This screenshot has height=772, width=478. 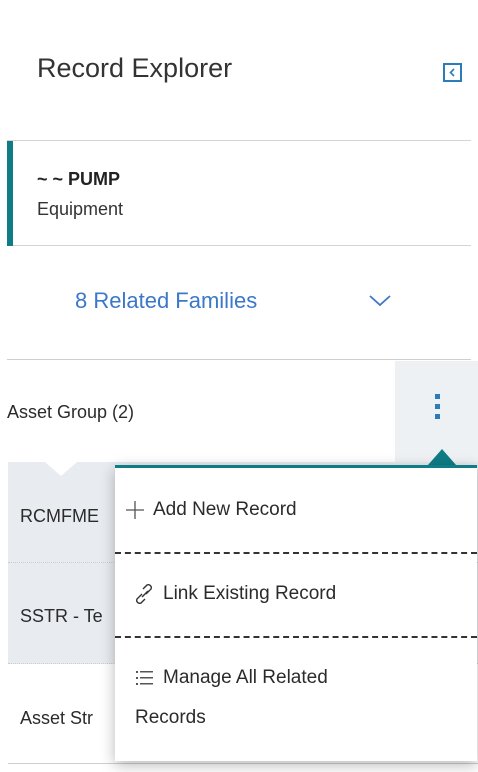 What do you see at coordinates (245, 677) in the screenshot?
I see `manage-all-related-label-line1: Manage All Related` at bounding box center [245, 677].